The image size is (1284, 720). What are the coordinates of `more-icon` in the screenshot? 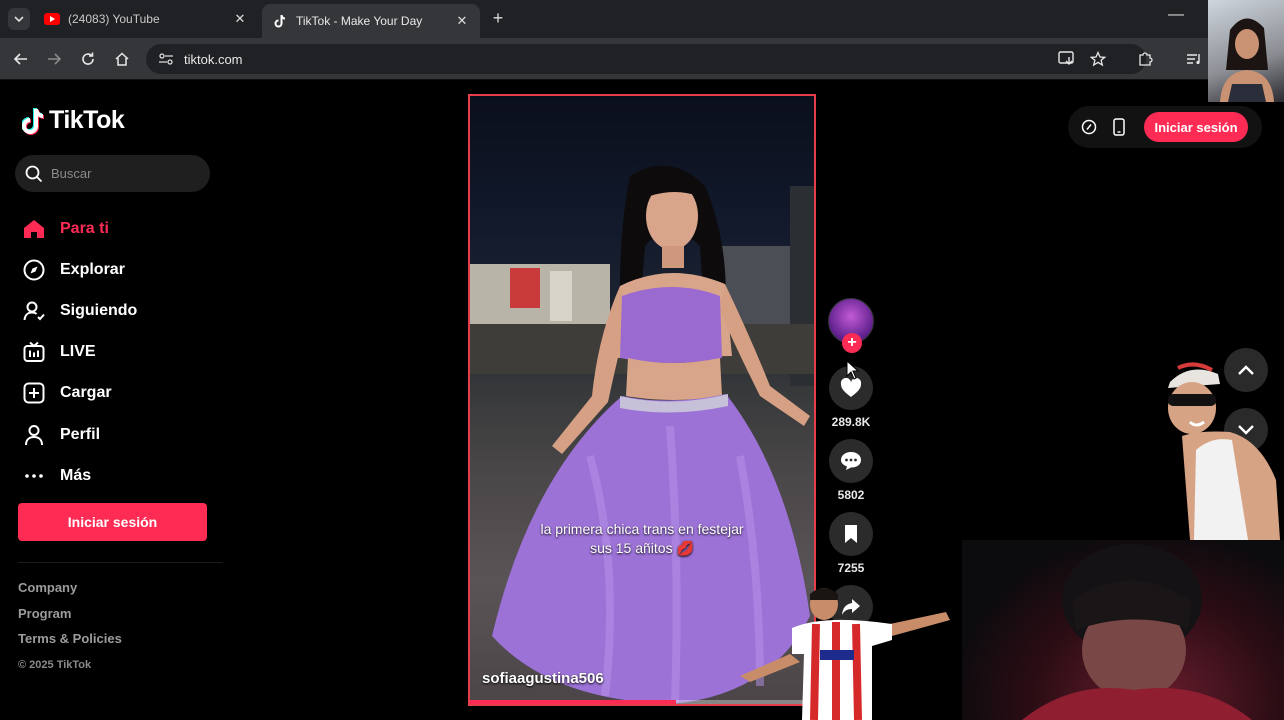 It's located at (34, 476).